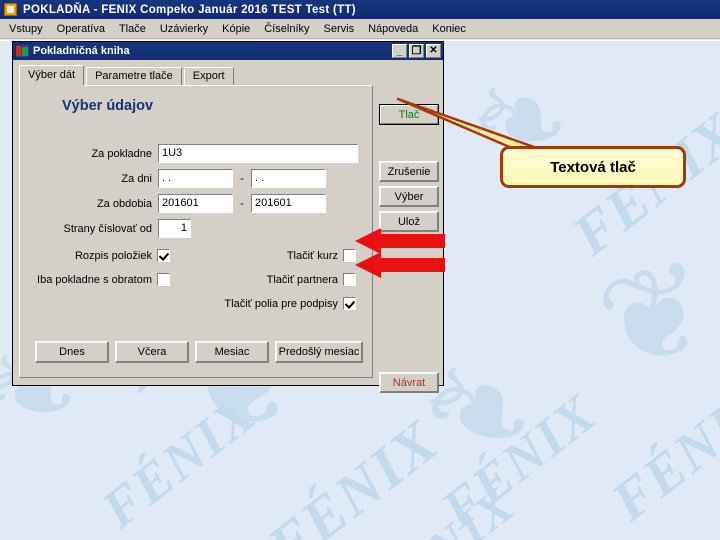 The width and height of the screenshot is (720, 540). I want to click on tabstrip: Výber dát Parametre tlače Export, so click(127, 75).